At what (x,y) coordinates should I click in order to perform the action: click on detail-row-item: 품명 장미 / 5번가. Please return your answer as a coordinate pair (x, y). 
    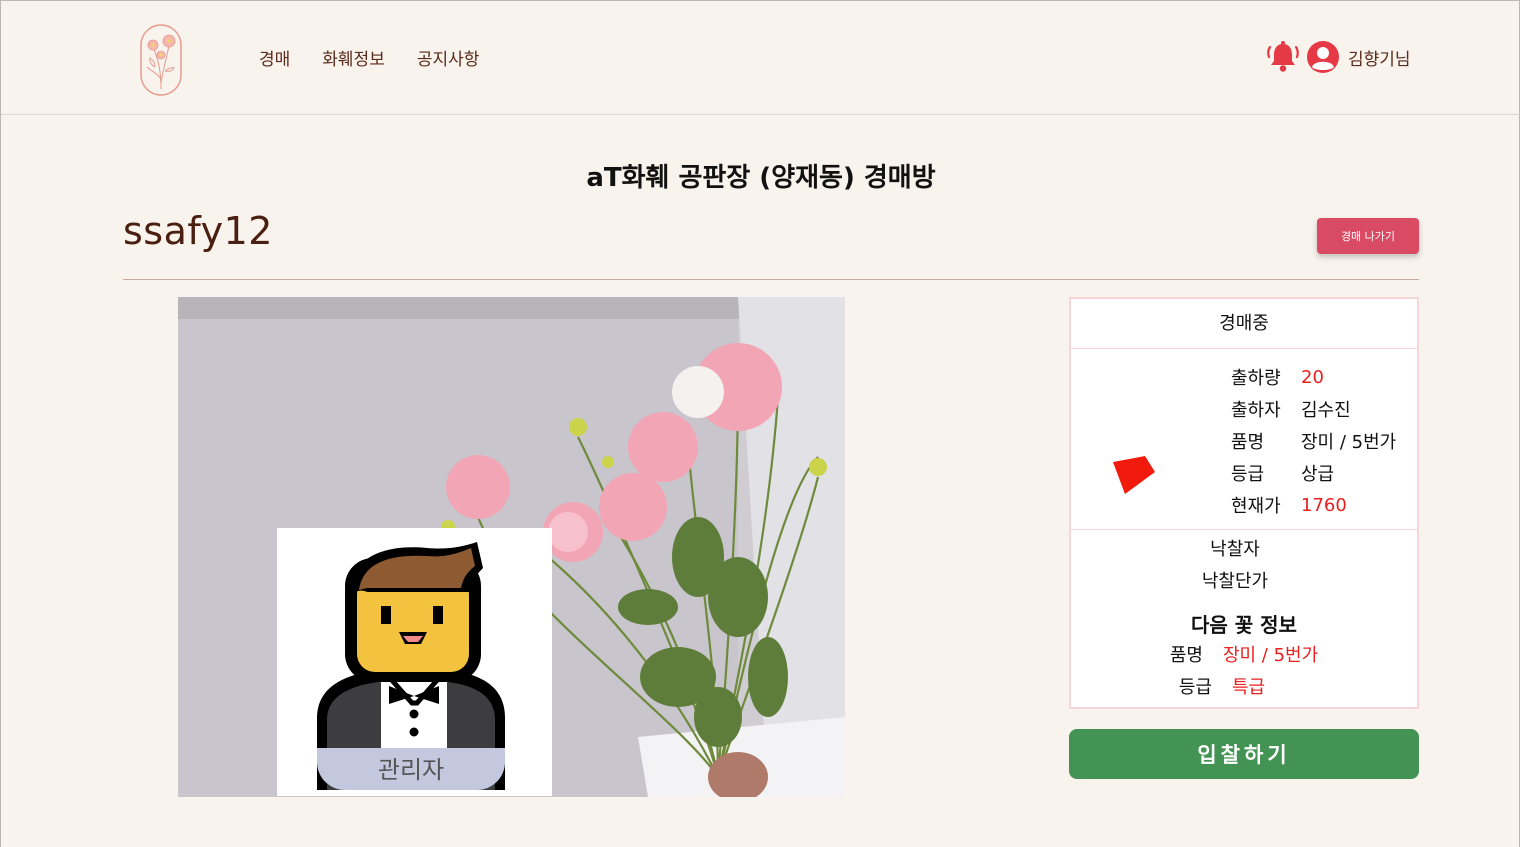
    Looking at the image, I should click on (1313, 441).